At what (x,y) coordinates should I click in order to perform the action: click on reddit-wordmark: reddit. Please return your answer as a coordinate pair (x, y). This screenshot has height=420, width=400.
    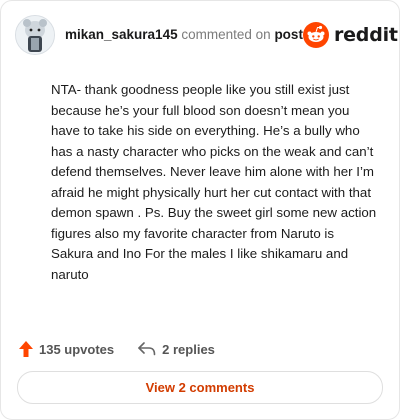
    Looking at the image, I should click on (365, 35).